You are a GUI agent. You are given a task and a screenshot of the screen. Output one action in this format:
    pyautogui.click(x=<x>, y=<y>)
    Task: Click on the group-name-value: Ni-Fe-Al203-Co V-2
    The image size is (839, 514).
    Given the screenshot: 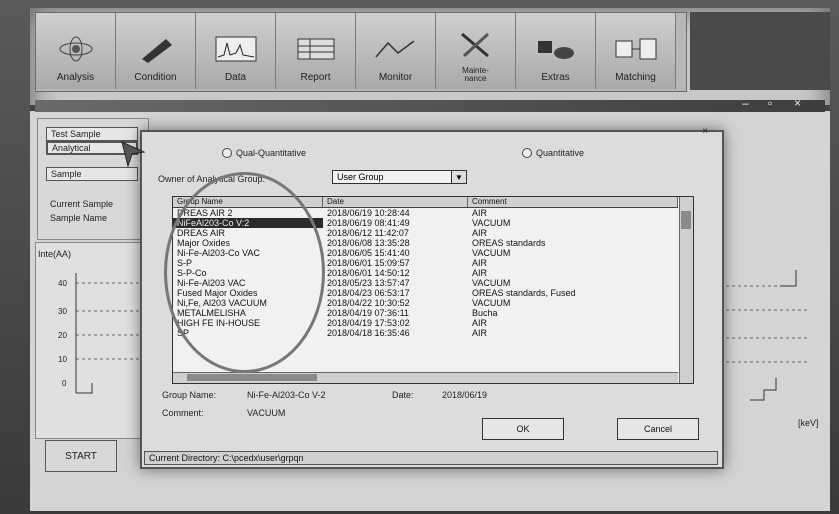 What is the action you would take?
    pyautogui.click(x=286, y=395)
    